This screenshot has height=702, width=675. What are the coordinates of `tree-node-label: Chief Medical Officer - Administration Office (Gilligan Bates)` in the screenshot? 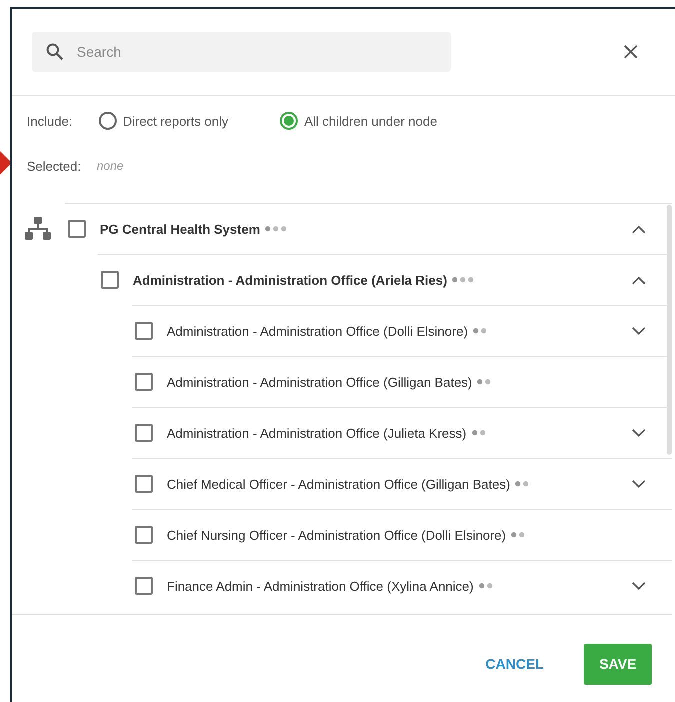 It's located at (338, 484).